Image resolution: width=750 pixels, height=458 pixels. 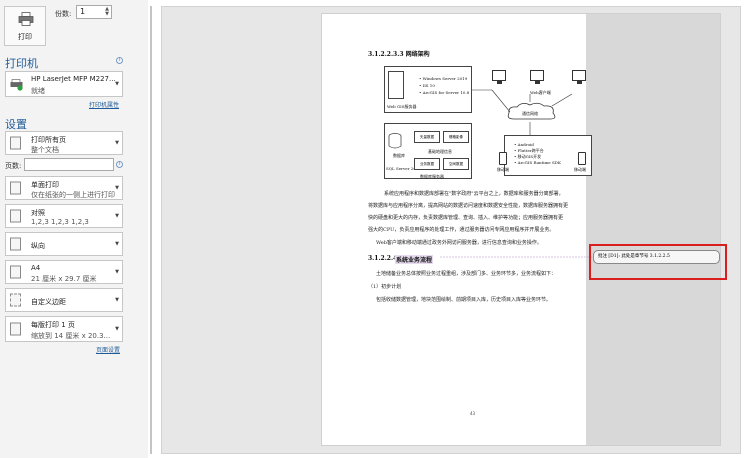 What do you see at coordinates (36, 268) in the screenshot?
I see `paper-size-title: A4` at bounding box center [36, 268].